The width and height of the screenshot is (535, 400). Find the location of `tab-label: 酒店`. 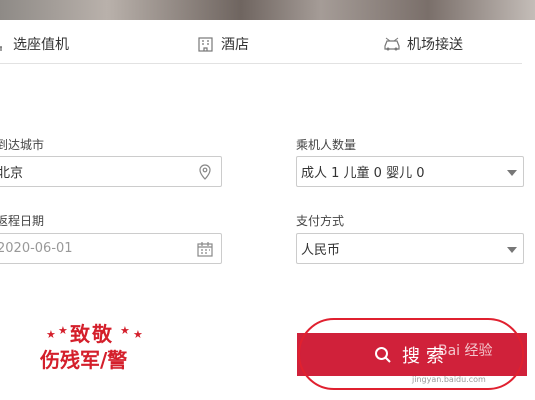

tab-label: 酒店 is located at coordinates (235, 45).